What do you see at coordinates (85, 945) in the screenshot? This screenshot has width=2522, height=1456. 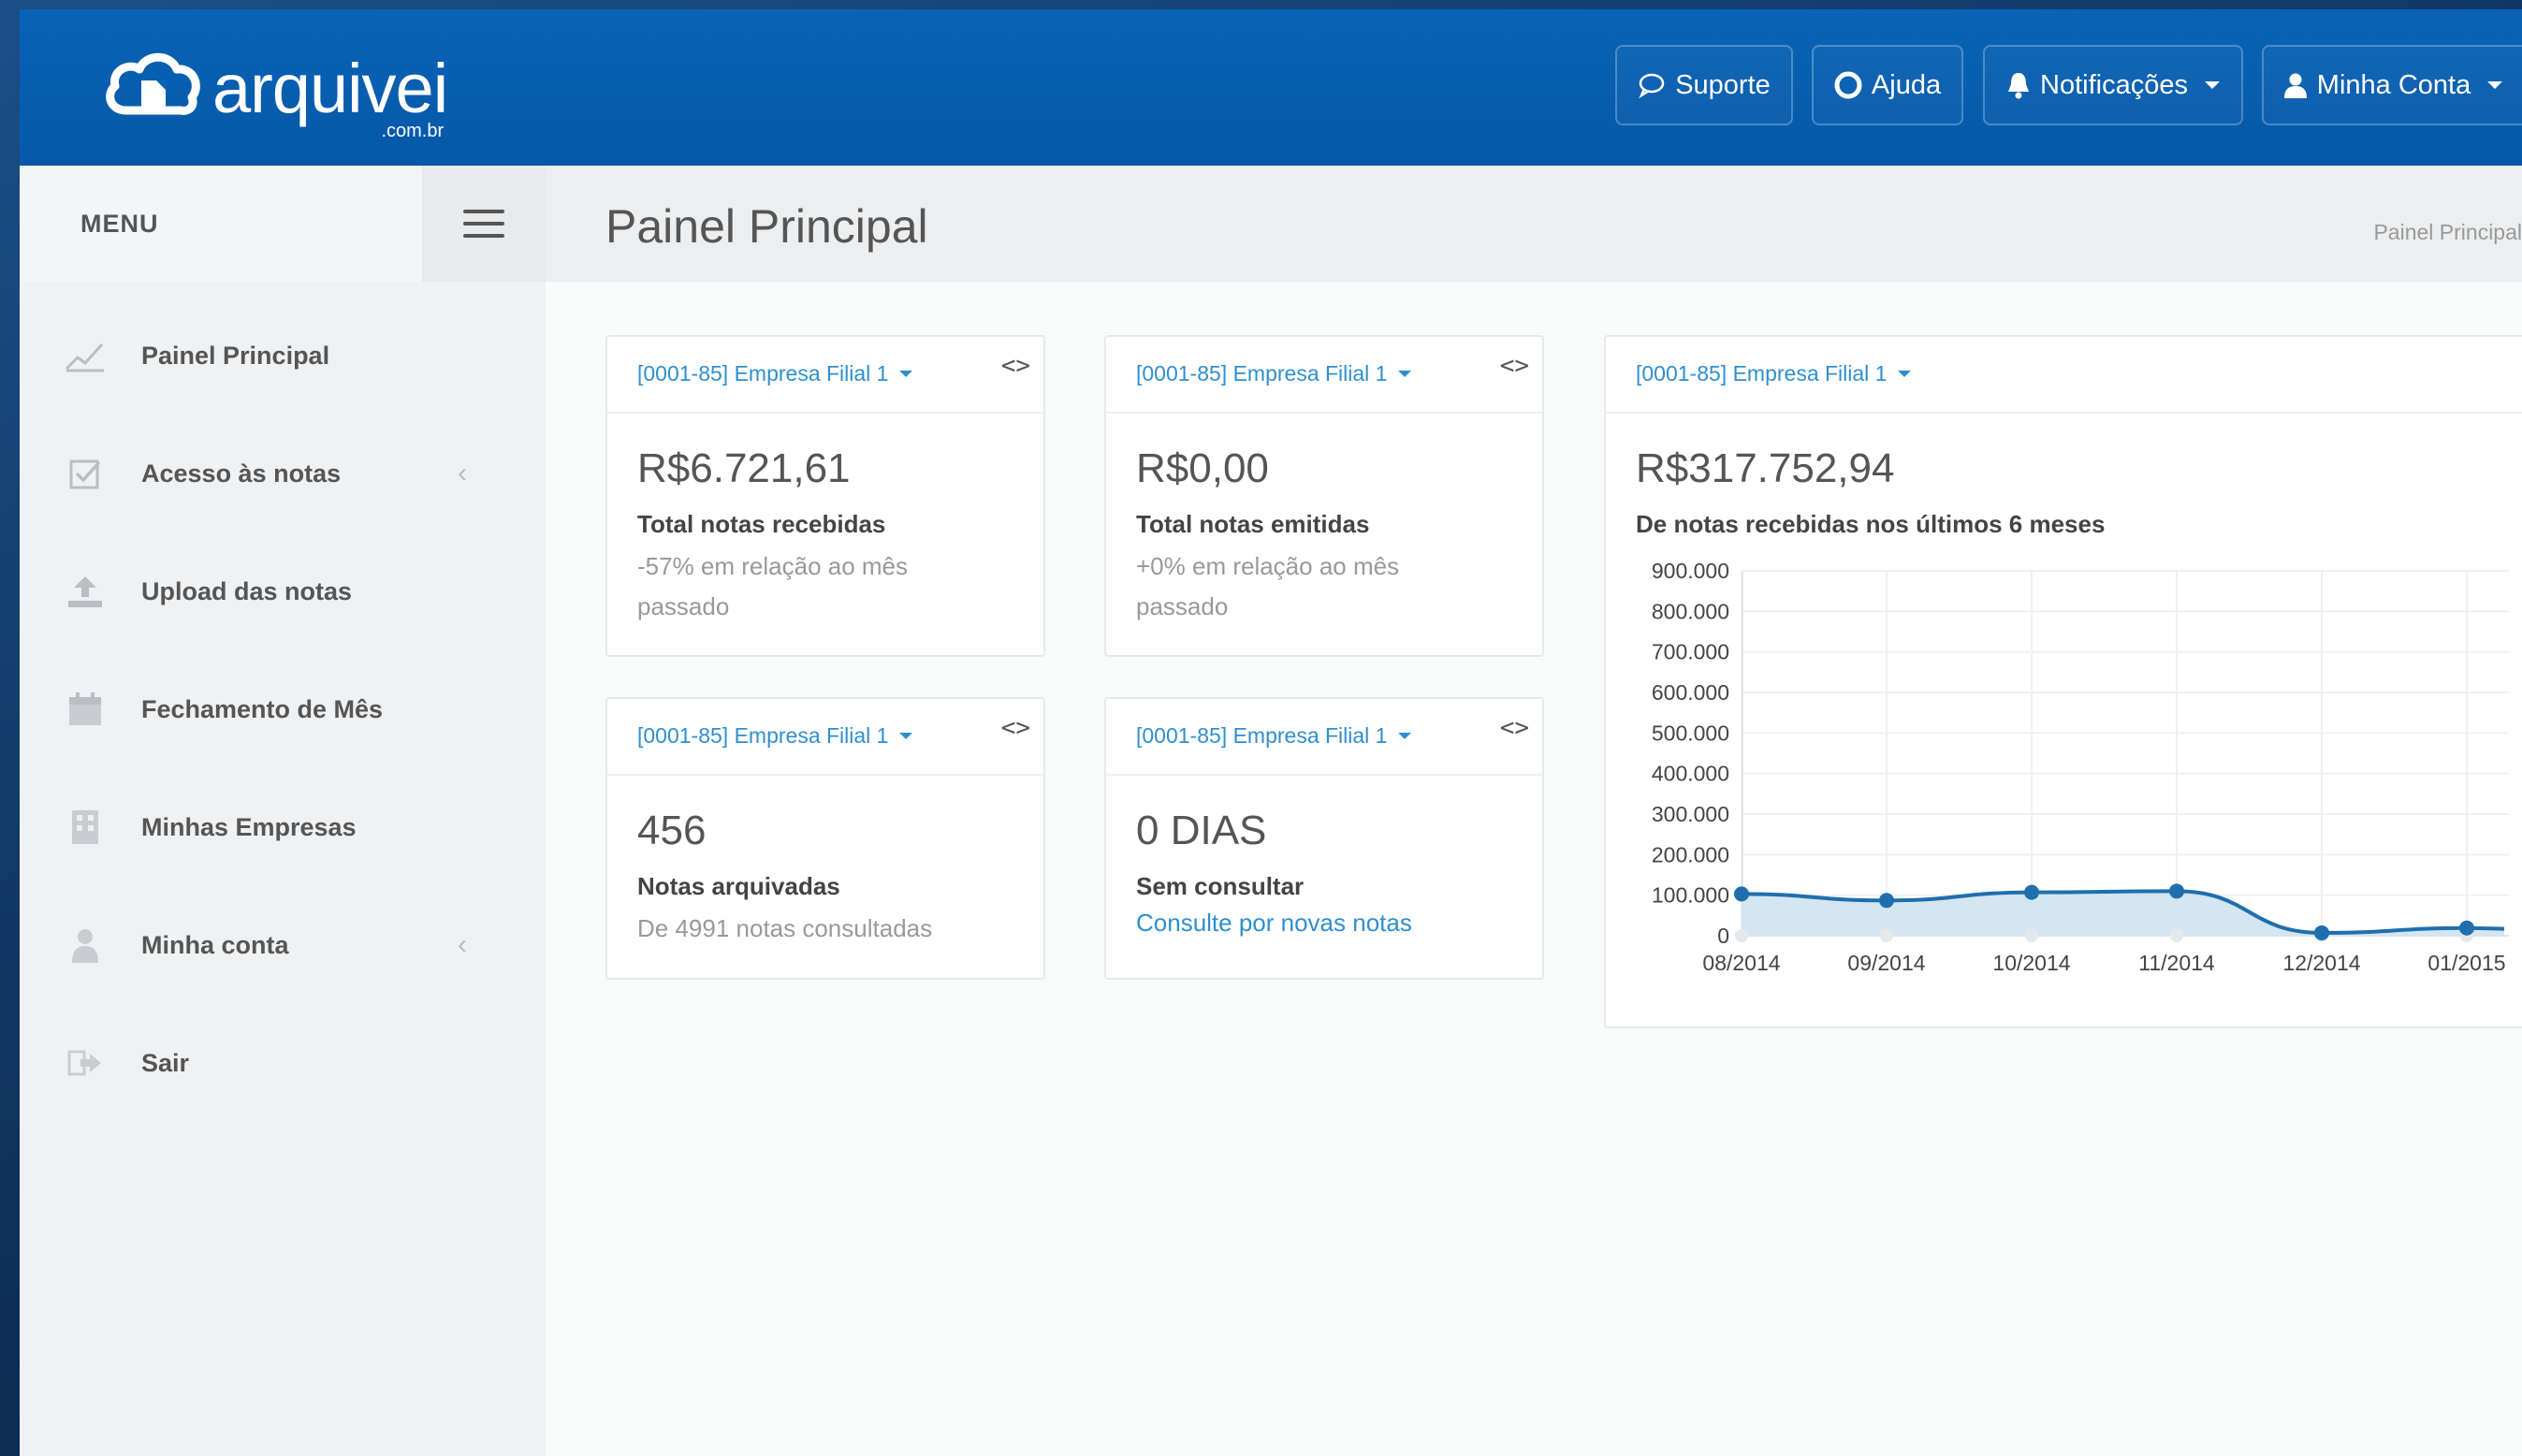 I see `user-icon` at bounding box center [85, 945].